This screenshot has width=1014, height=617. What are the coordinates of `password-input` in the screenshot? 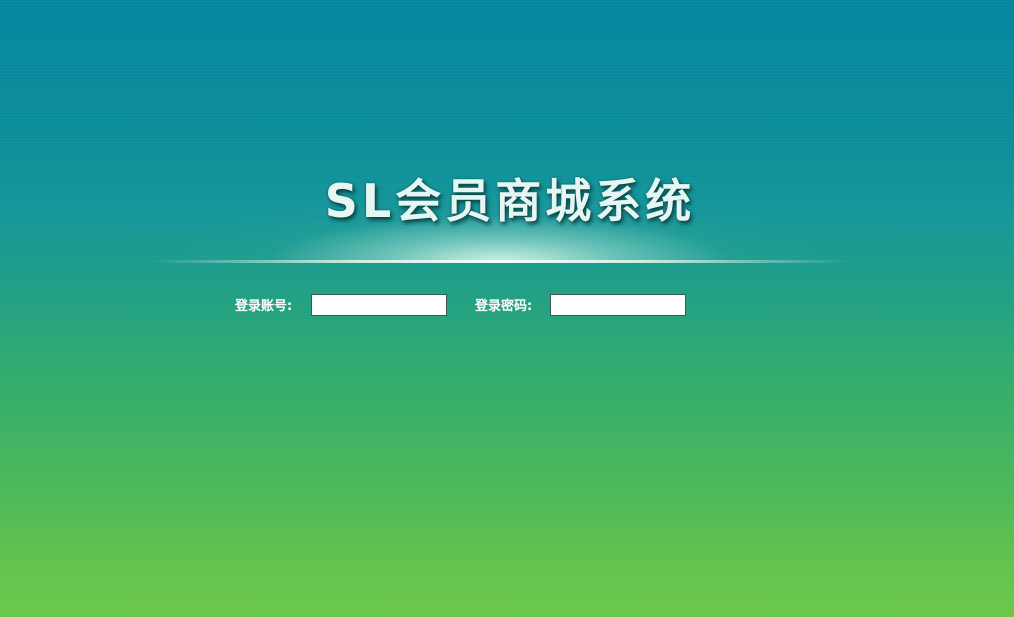 It's located at (618, 305).